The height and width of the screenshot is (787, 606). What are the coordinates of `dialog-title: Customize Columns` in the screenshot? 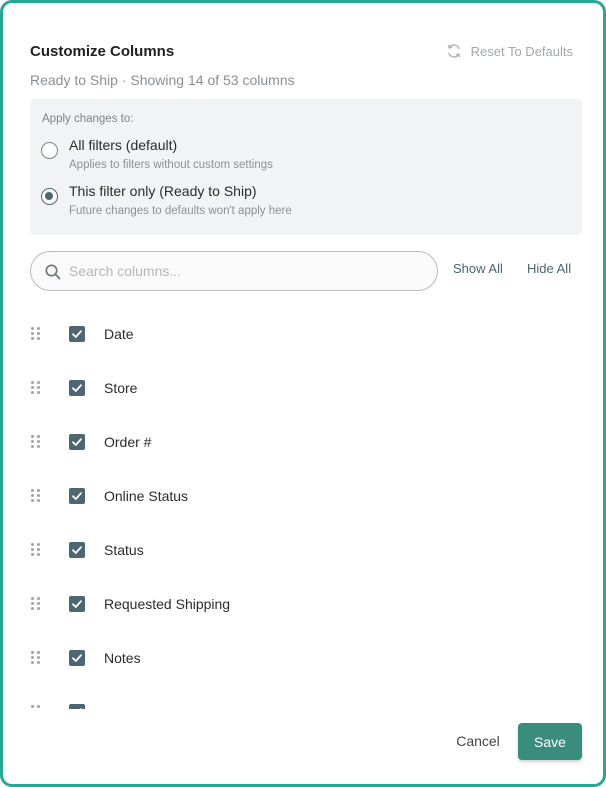 It's located at (102, 51).